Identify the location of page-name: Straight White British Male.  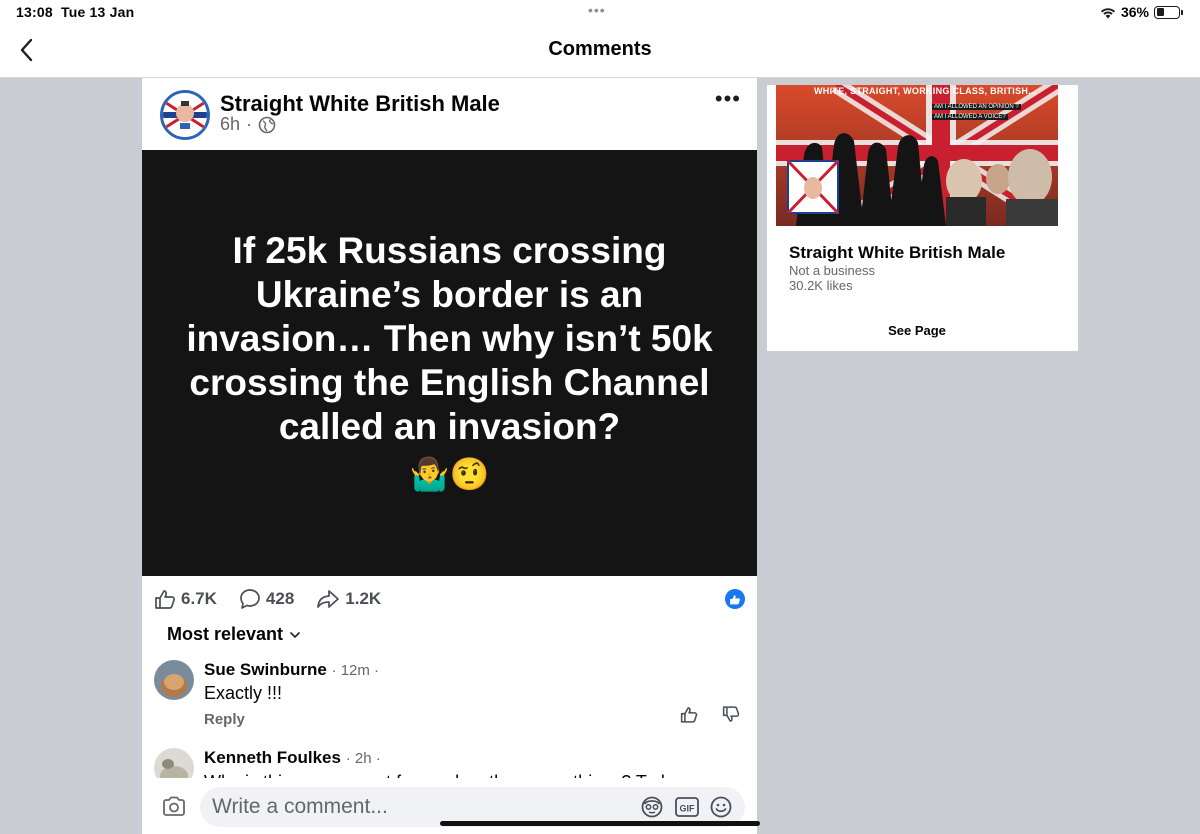
(897, 253).